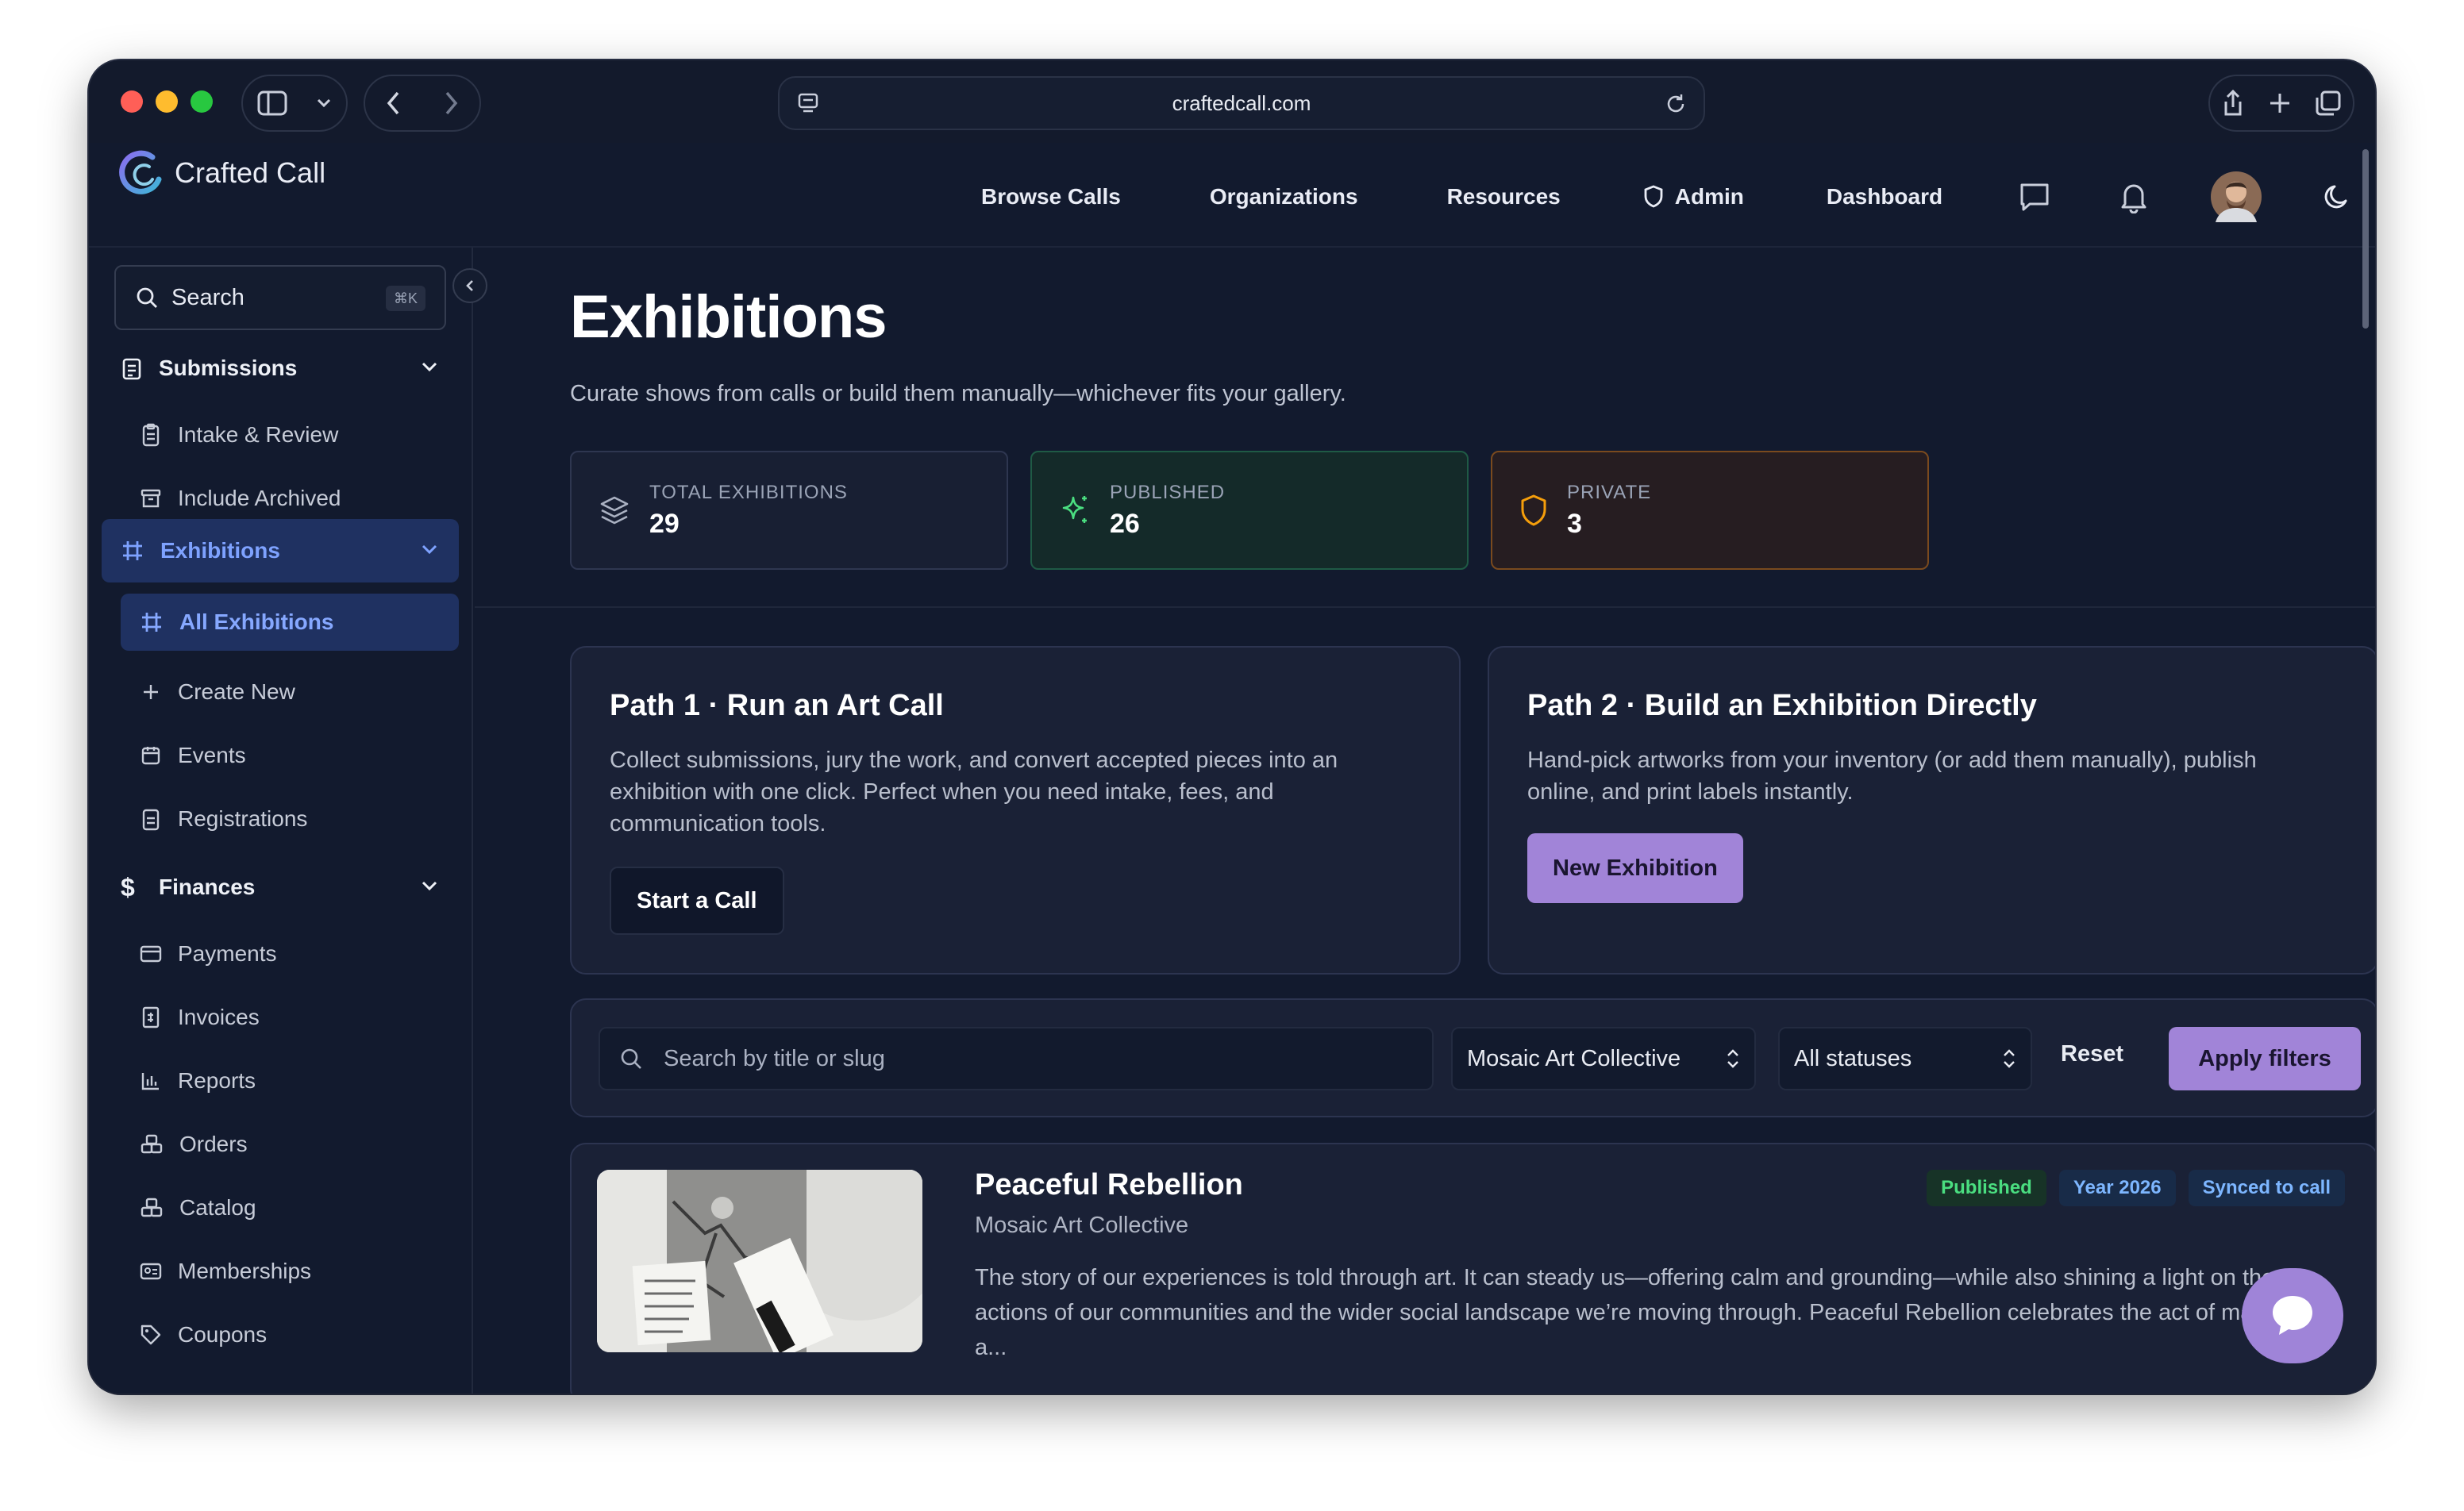  I want to click on address-bar: craftedcall.com, so click(1241, 103).